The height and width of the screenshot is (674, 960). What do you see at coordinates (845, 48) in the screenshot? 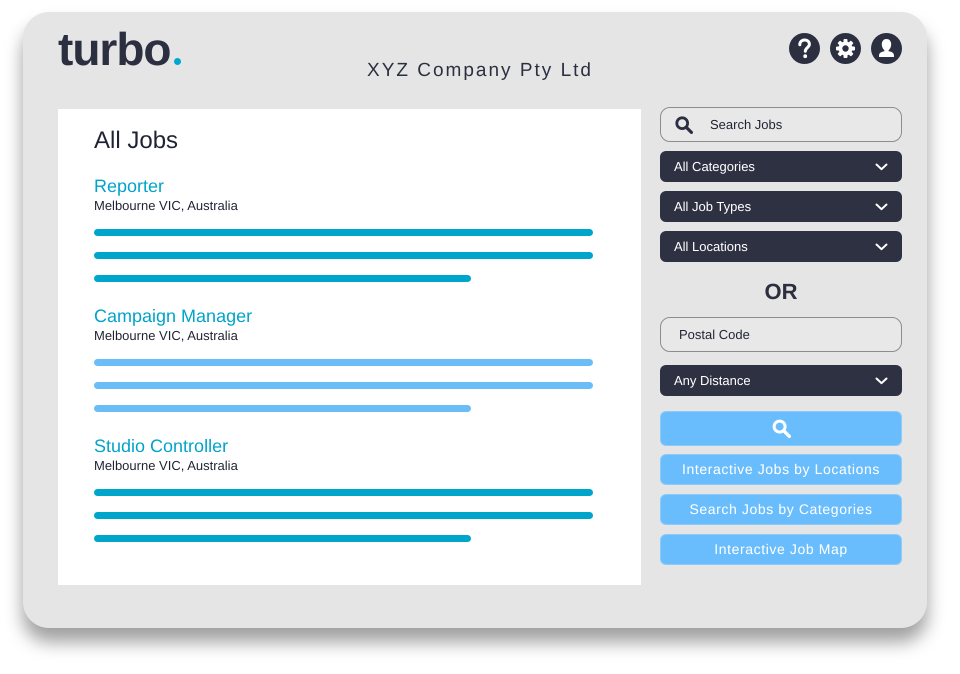
I see `settings-icon` at bounding box center [845, 48].